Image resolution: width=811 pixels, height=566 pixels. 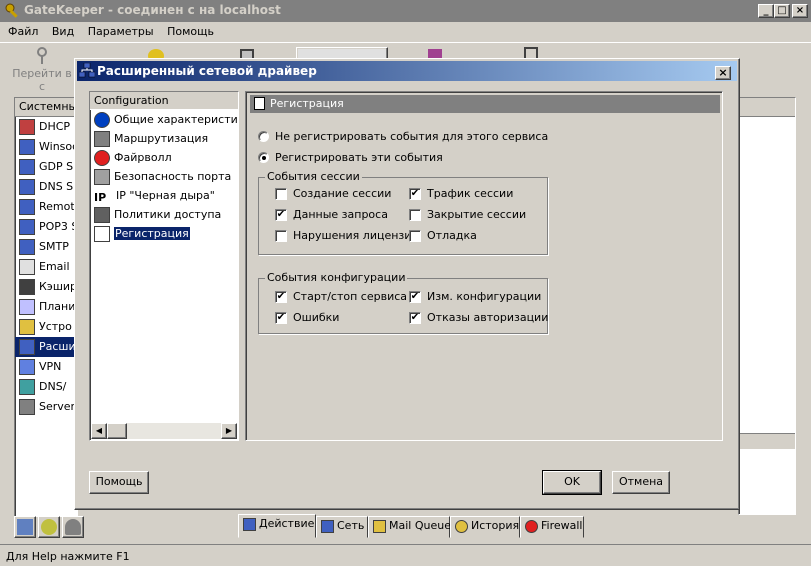 I want to click on config-tree-item: Политики доступа, so click(x=164, y=214).